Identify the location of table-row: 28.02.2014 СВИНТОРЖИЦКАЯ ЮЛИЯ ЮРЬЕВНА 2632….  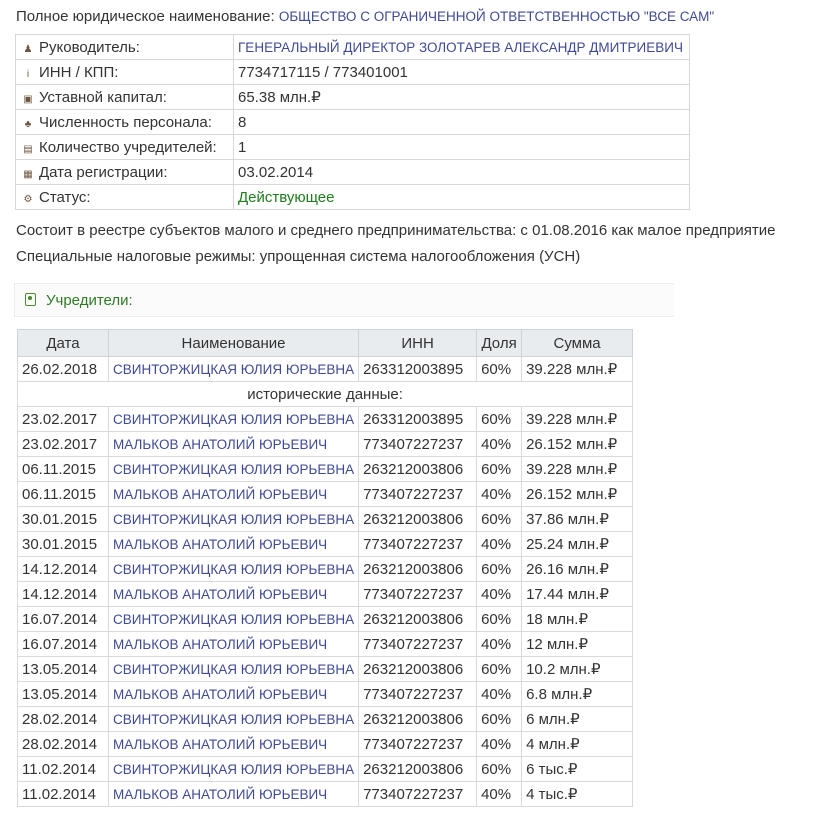
(325, 719).